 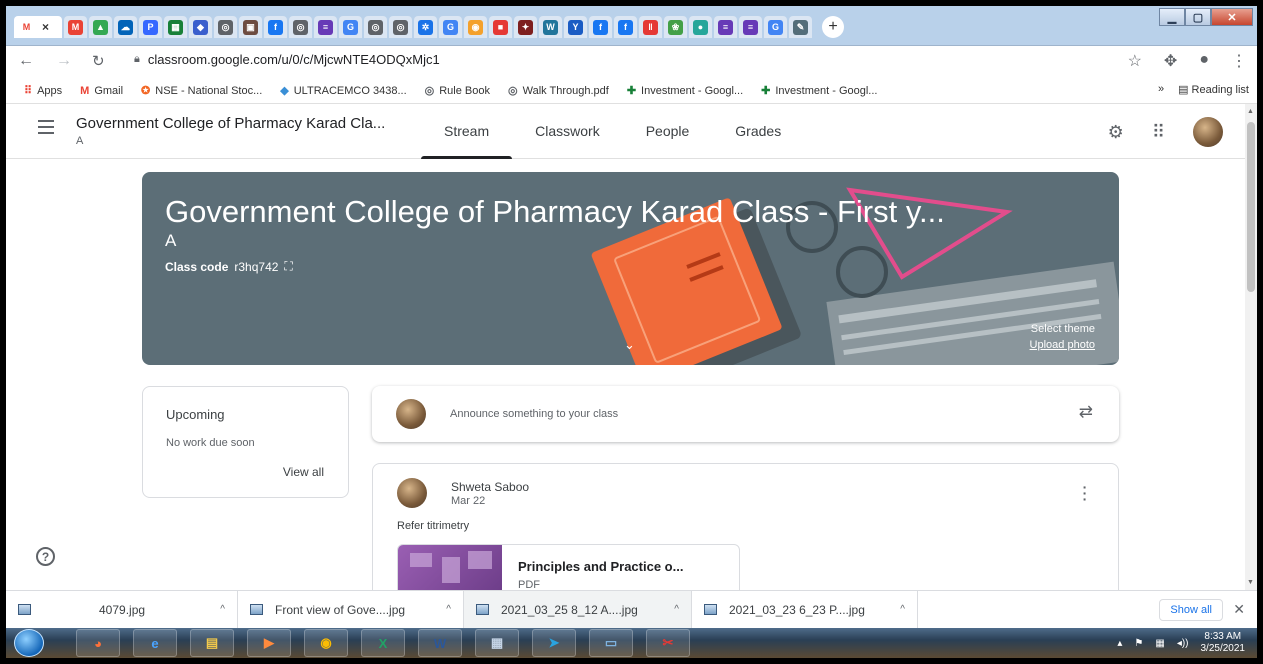 What do you see at coordinates (497, 643) in the screenshot?
I see `calculator-icon: ▦` at bounding box center [497, 643].